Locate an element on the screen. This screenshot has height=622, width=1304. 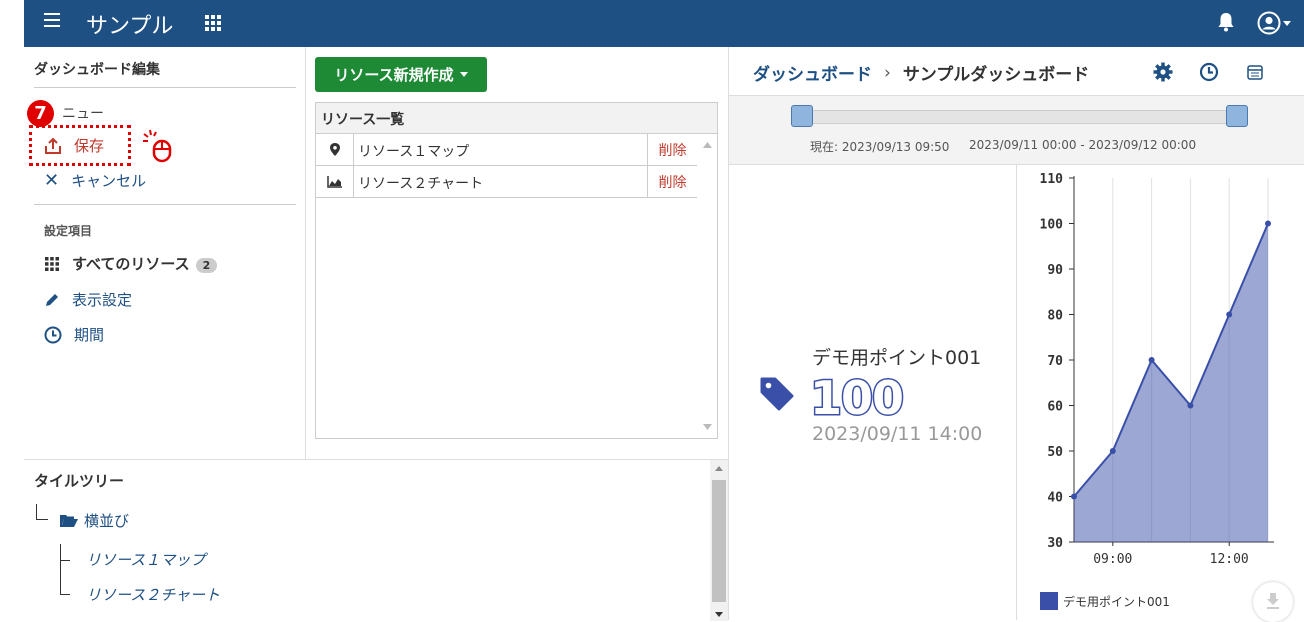
sidebar-item-display-settings: 表示設定 is located at coordinates (88, 299).